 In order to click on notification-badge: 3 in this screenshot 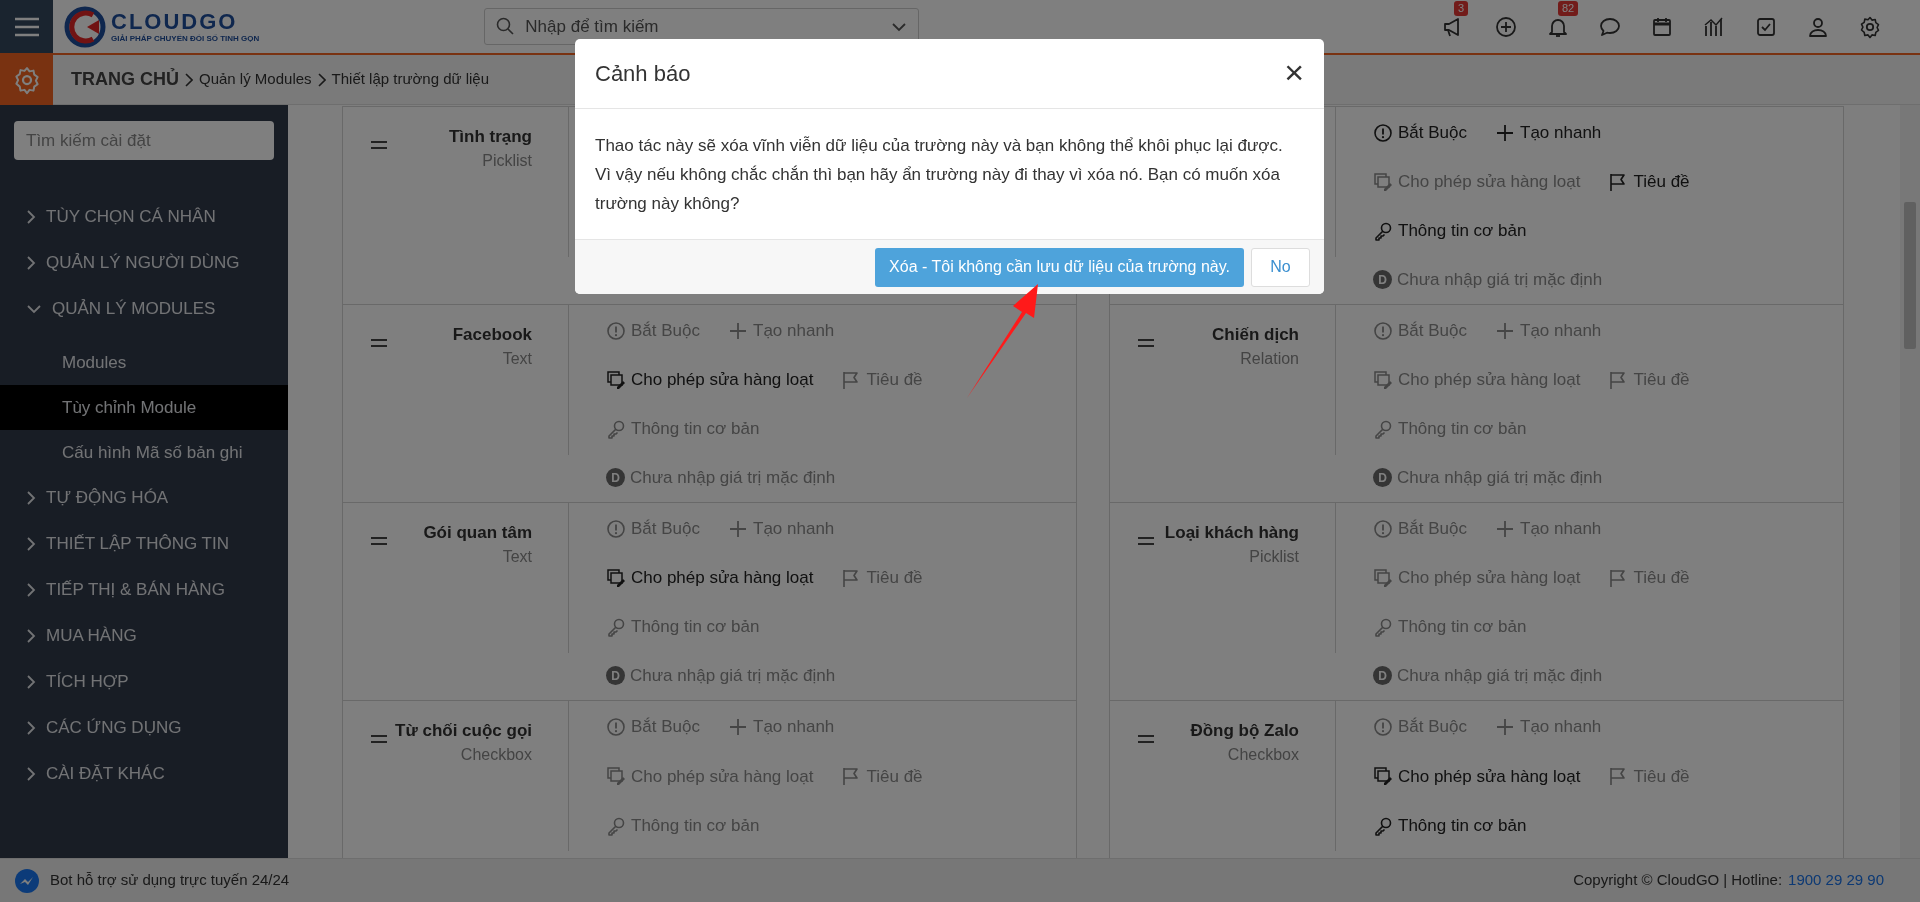, I will do `click(1461, 8)`.